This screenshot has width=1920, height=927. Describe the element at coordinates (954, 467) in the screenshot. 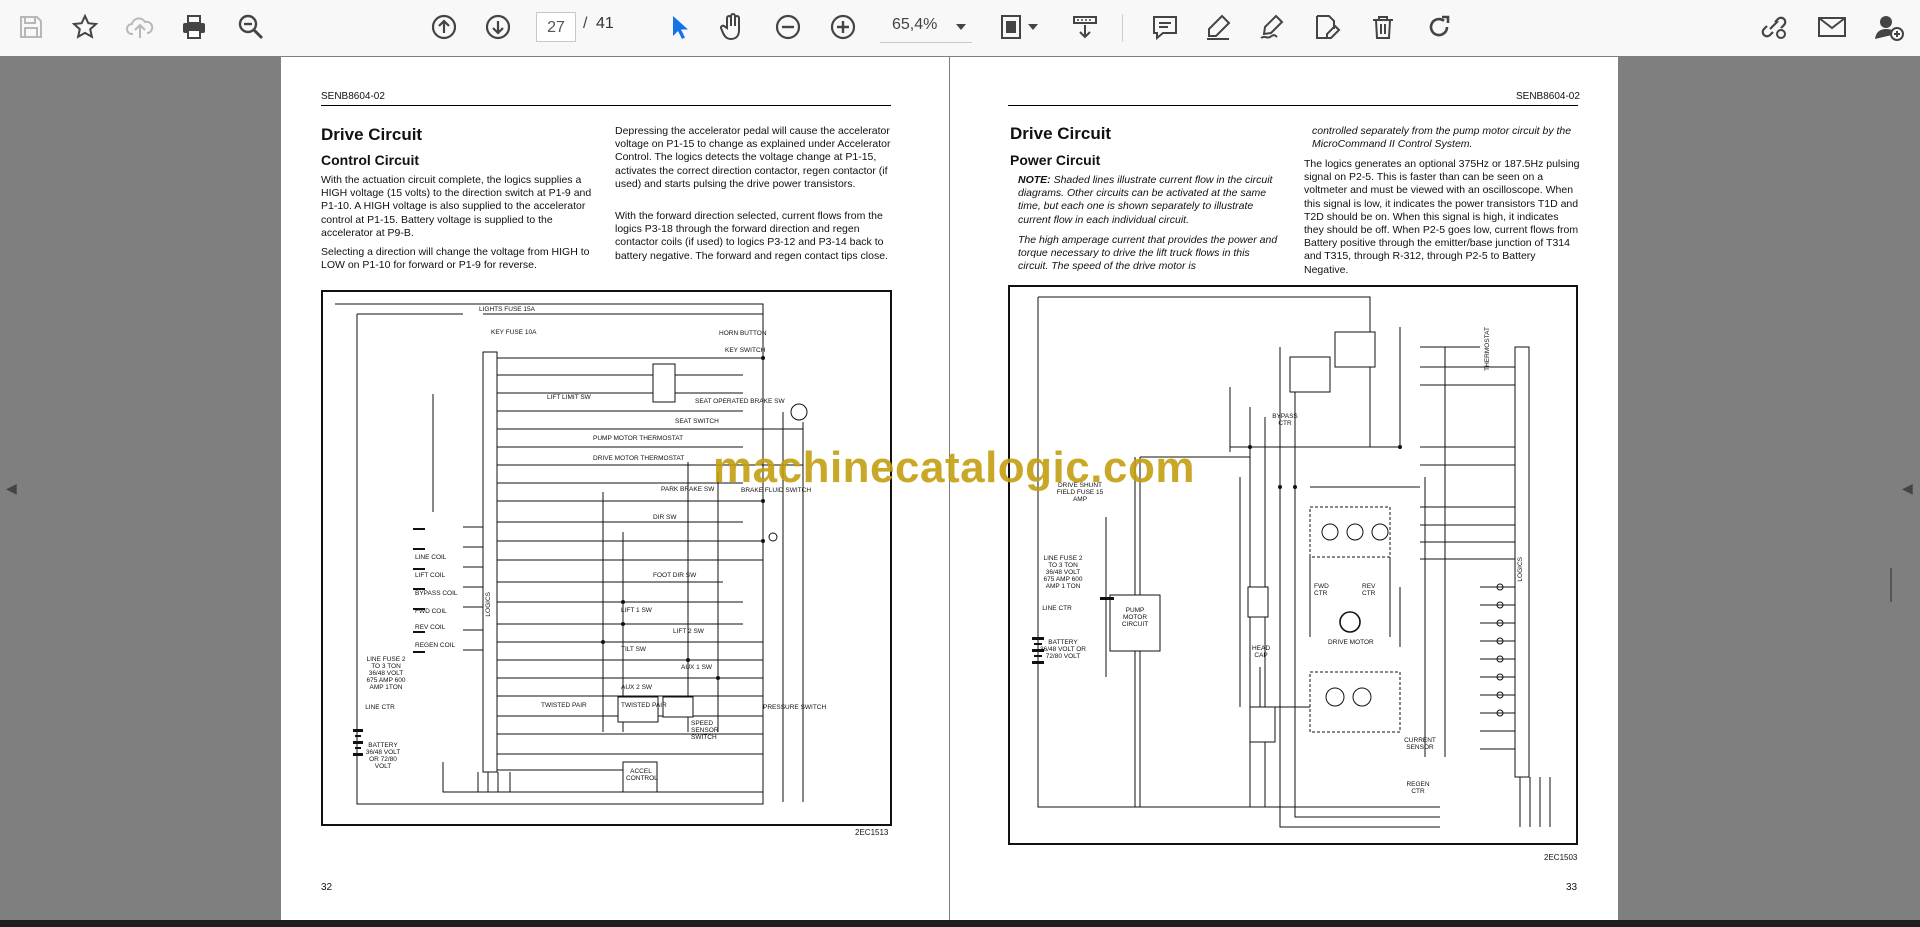

I see `watermark-text: machinecatalogic.com` at that location.